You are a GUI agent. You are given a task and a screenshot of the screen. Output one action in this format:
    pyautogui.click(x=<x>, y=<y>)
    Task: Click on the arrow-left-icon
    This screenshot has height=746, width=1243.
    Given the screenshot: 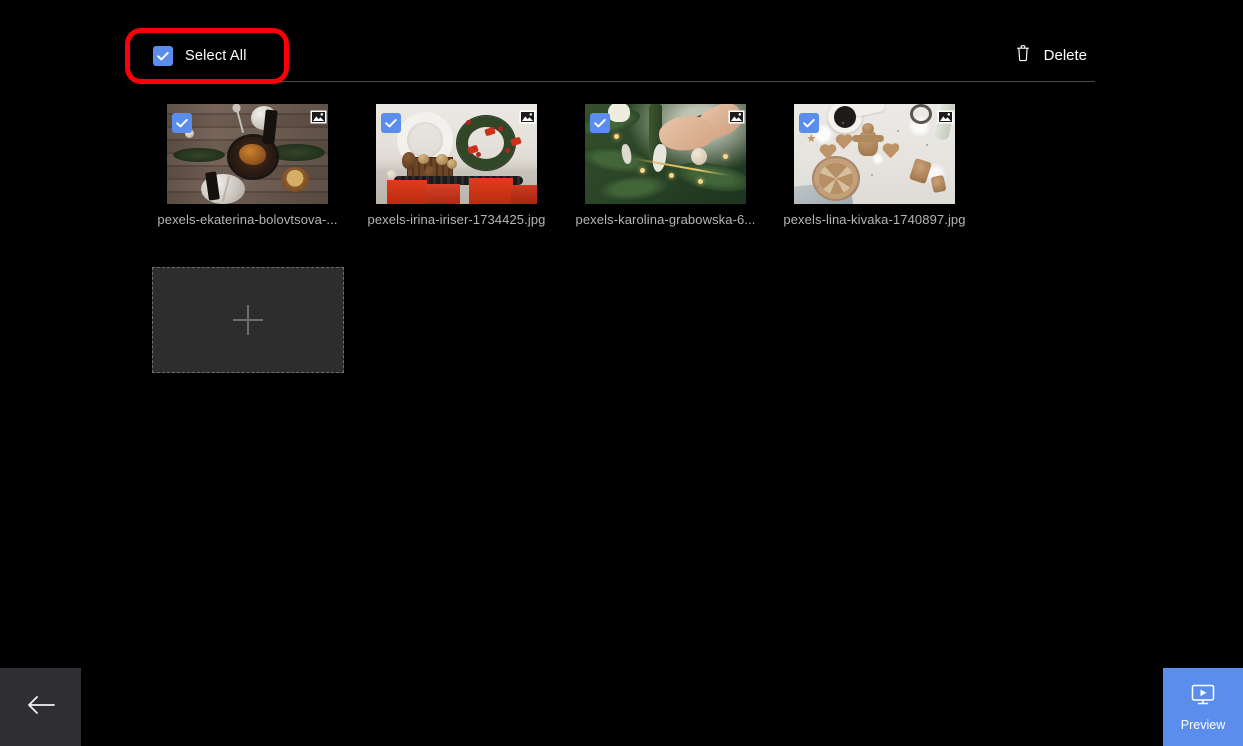 What is the action you would take?
    pyautogui.click(x=41, y=707)
    